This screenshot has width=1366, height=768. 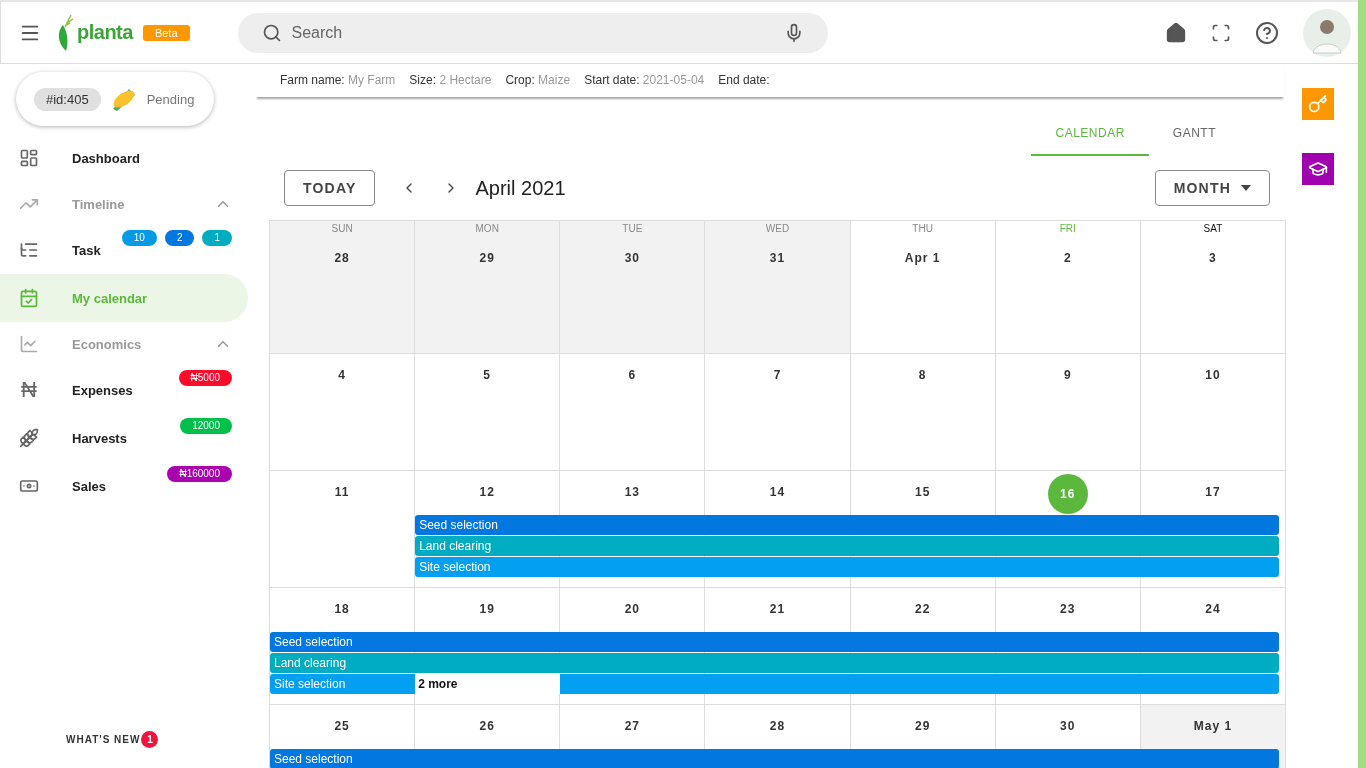 What do you see at coordinates (67, 99) in the screenshot?
I see `farm-id-chip: #id:405` at bounding box center [67, 99].